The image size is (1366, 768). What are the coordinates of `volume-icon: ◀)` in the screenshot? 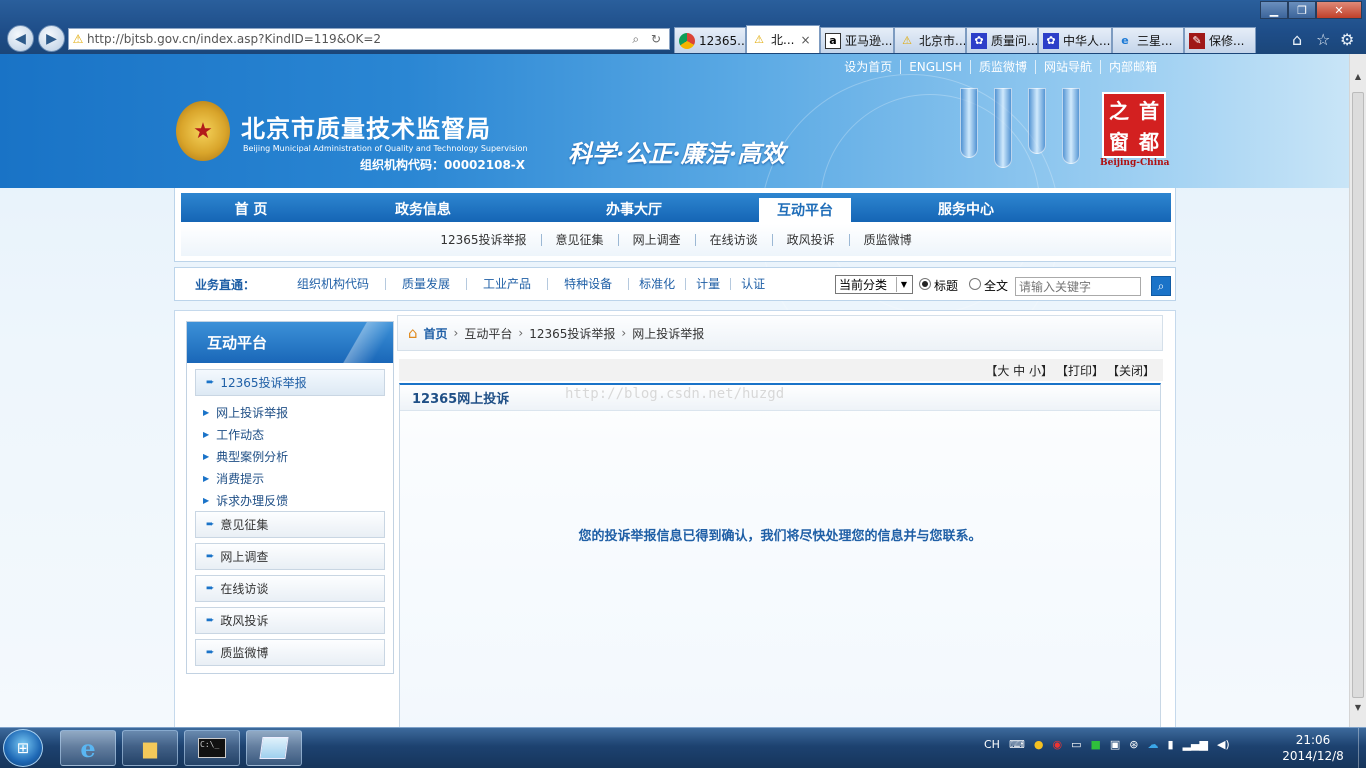 It's located at (1223, 744).